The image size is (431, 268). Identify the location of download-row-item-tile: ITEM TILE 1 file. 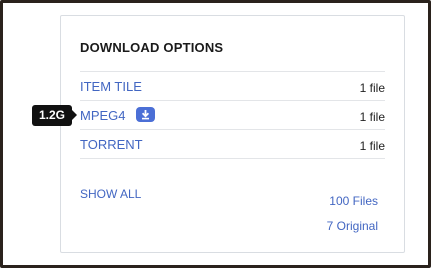
(232, 85).